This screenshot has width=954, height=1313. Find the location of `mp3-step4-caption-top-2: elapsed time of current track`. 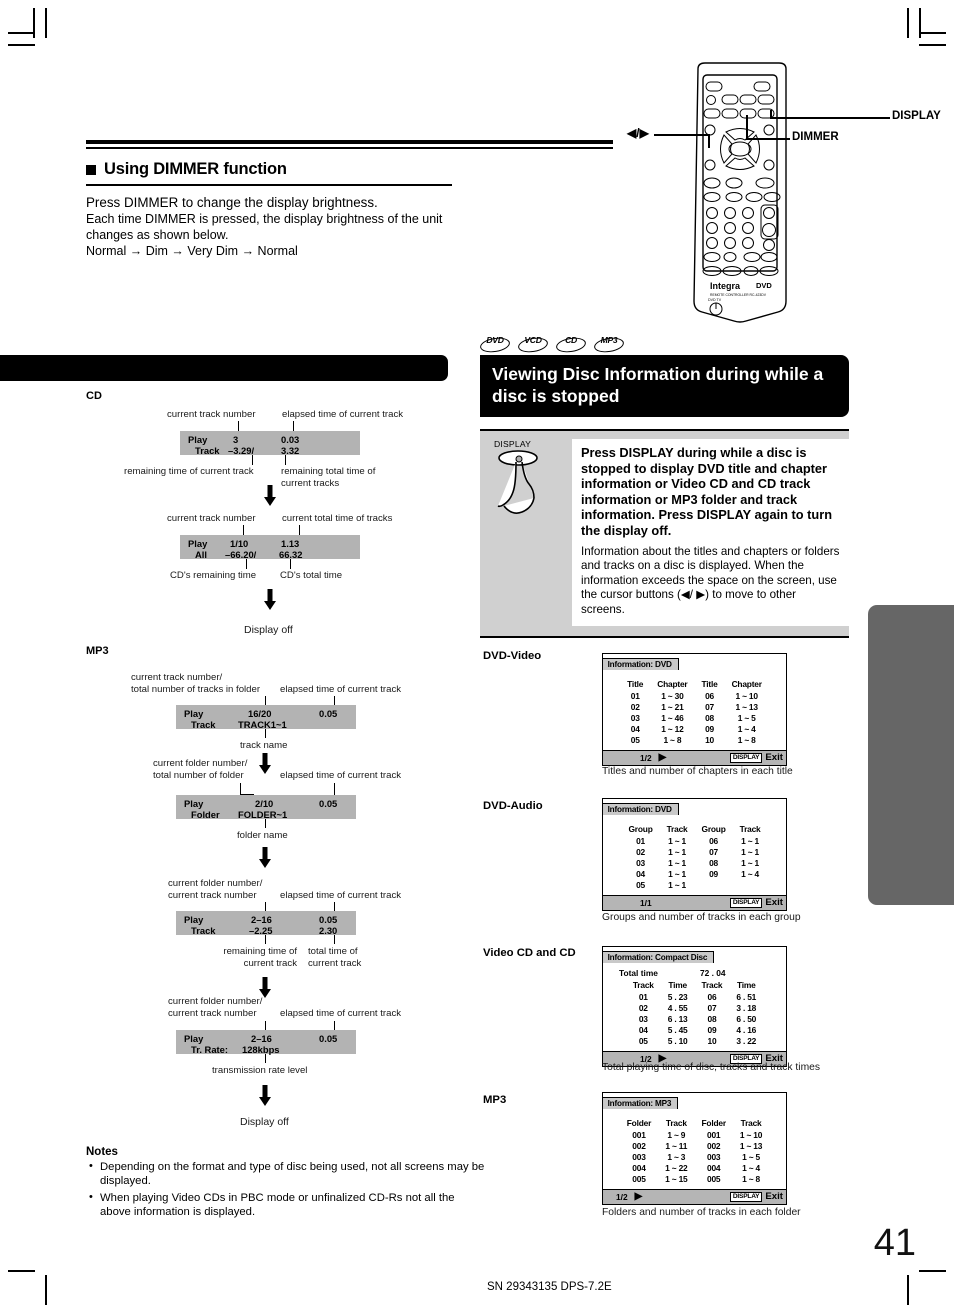

mp3-step4-caption-top-2: elapsed time of current track is located at coordinates (341, 1013).